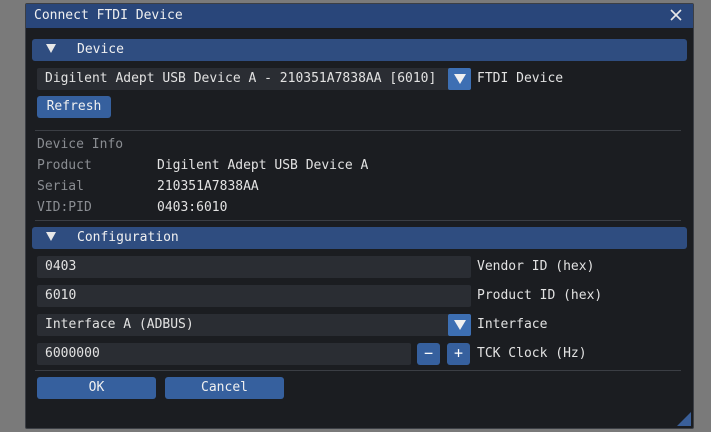 The width and height of the screenshot is (711, 432). I want to click on device-info-title: Device Info, so click(80, 144).